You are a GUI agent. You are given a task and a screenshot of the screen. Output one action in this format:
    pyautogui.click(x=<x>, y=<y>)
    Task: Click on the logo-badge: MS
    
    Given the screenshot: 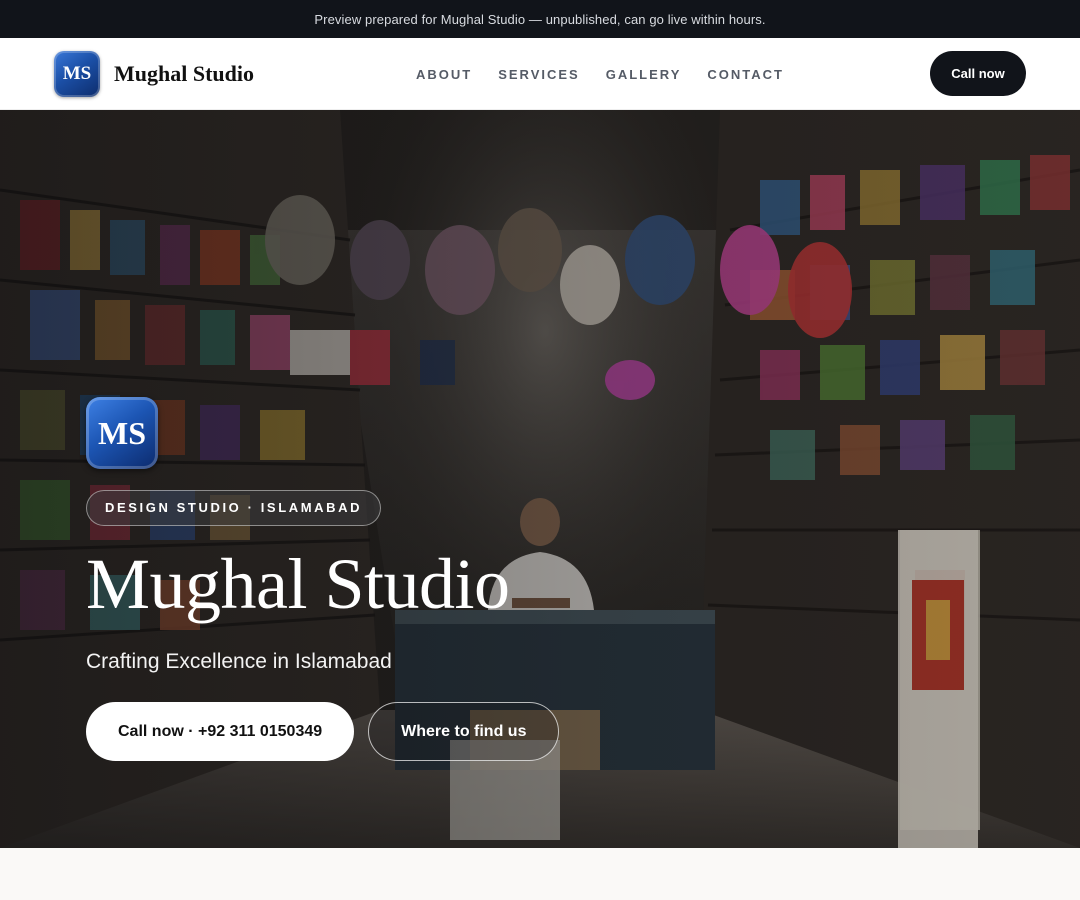 What is the action you would take?
    pyautogui.click(x=77, y=73)
    